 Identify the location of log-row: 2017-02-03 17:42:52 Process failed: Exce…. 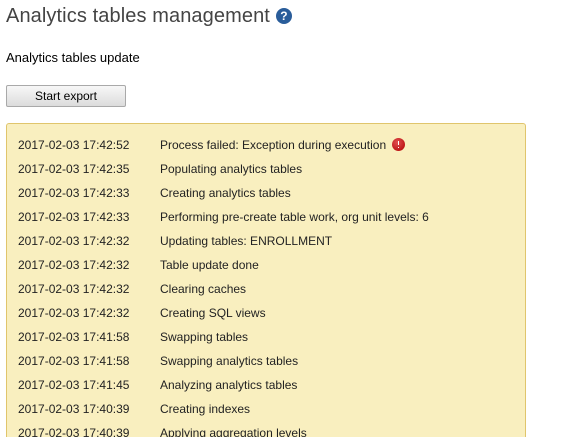
(223, 145).